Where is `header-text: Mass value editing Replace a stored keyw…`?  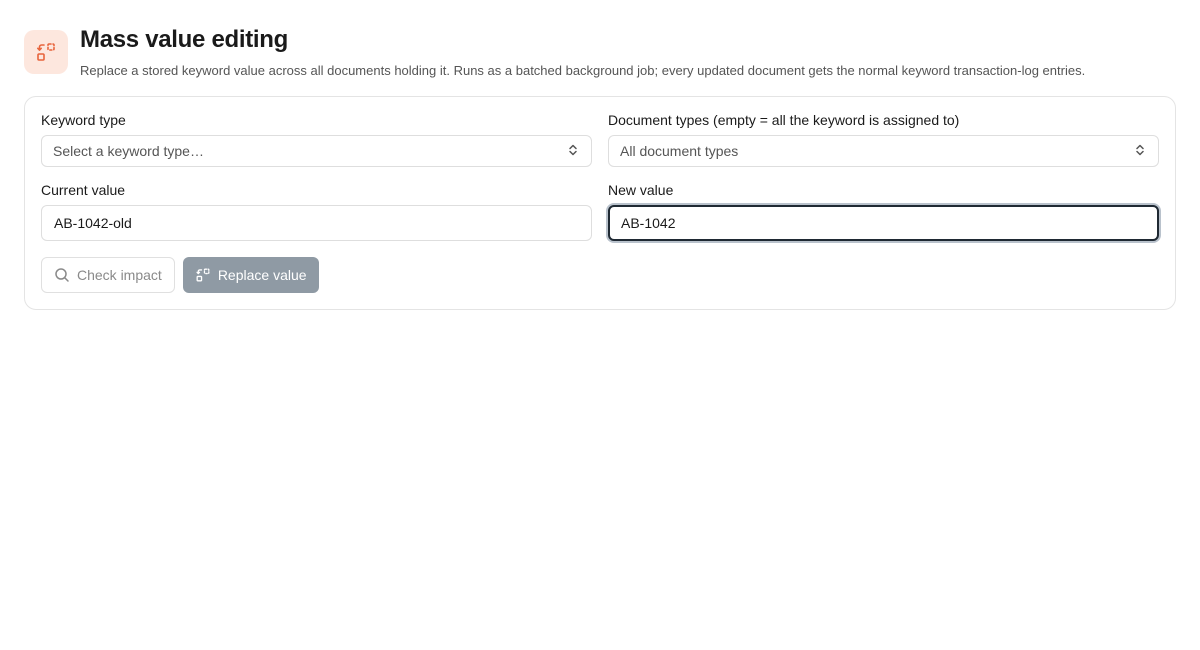 header-text: Mass value editing Replace a stored keyw… is located at coordinates (582, 53).